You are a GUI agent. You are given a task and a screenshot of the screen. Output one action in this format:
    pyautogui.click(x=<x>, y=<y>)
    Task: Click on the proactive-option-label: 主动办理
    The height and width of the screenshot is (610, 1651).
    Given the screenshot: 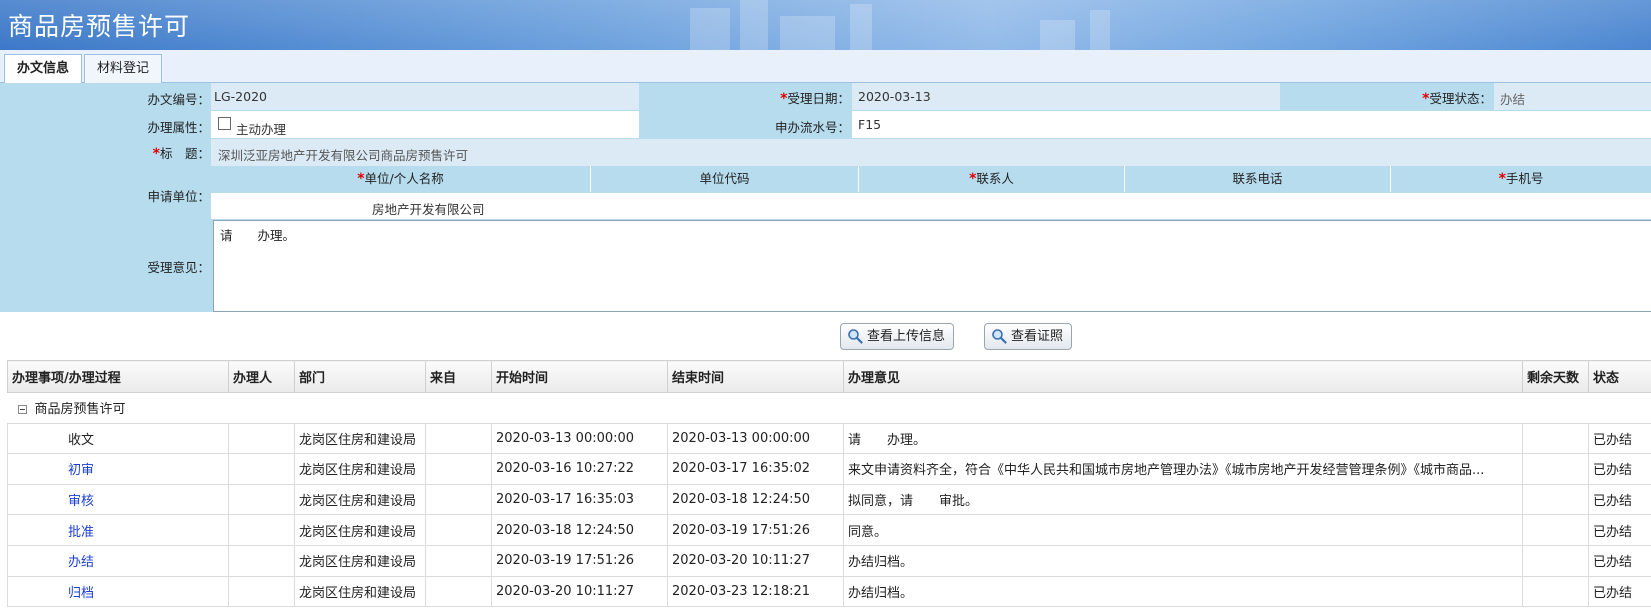 What is the action you would take?
    pyautogui.click(x=261, y=129)
    